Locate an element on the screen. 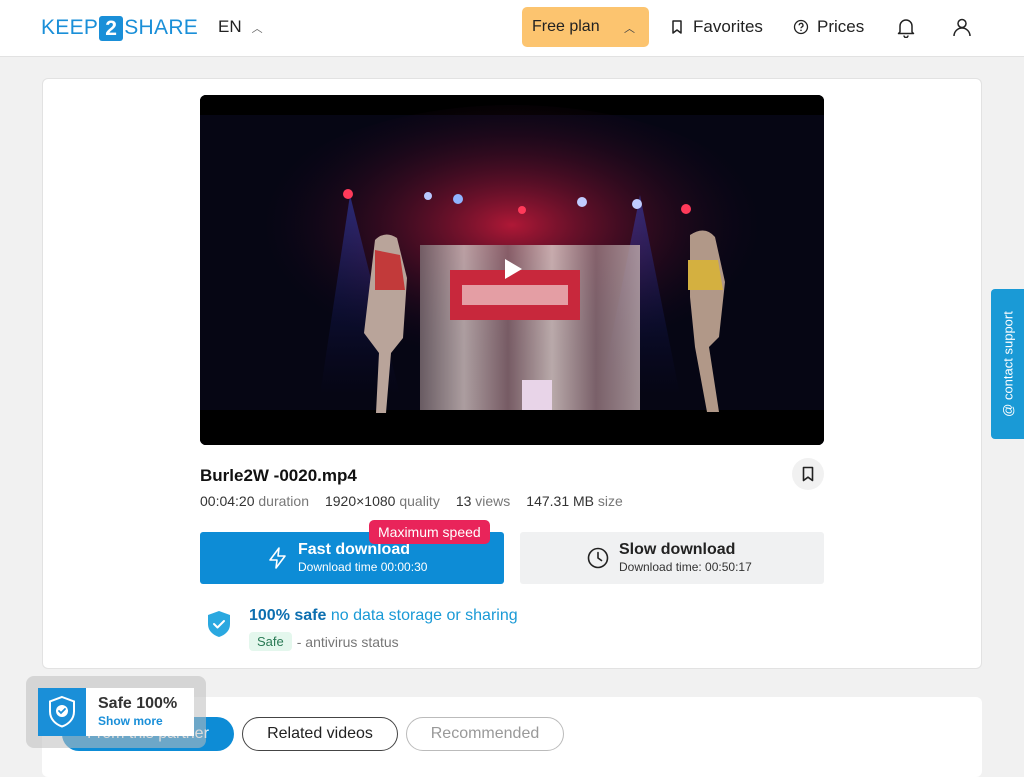  file-name: Burle2W -0020.mp4 is located at coordinates (278, 475).